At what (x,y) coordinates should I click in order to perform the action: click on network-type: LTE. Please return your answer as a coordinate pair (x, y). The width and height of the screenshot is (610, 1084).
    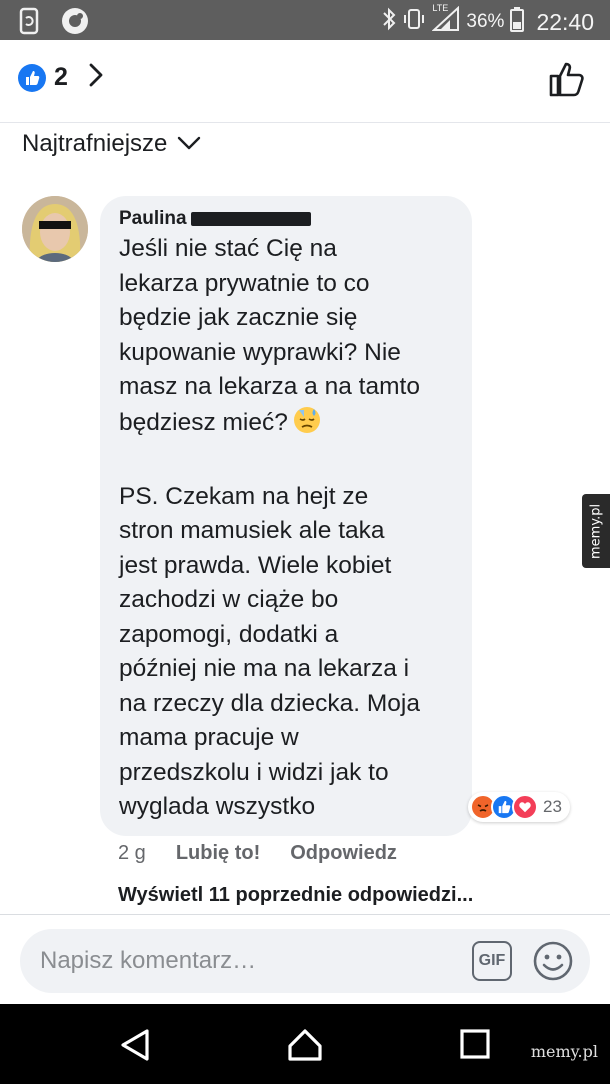
    Looking at the image, I should click on (440, 8).